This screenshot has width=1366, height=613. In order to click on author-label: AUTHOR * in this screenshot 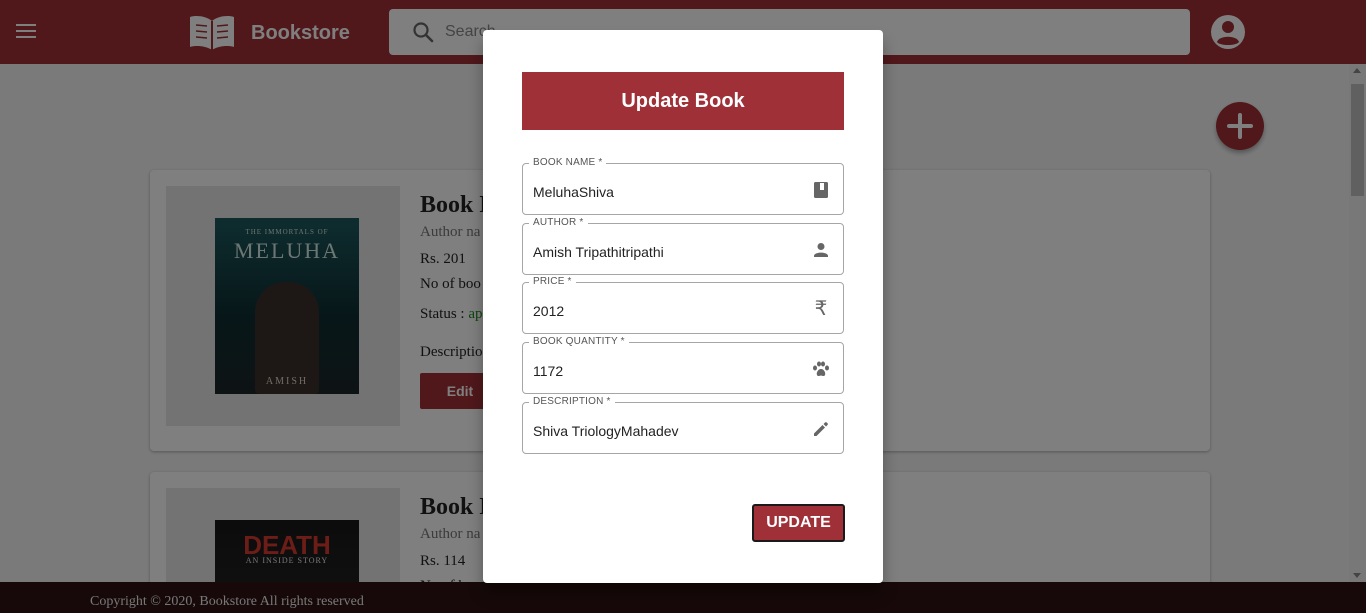, I will do `click(558, 223)`.